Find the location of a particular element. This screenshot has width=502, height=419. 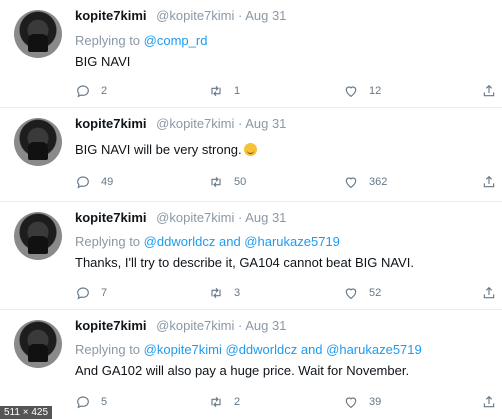

replying-to: Replying to @ddworldcz and @harukaze5719 is located at coordinates (207, 241).